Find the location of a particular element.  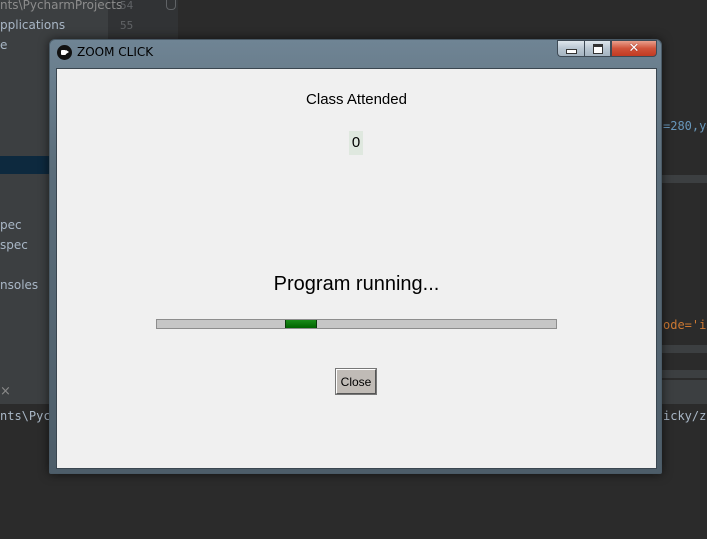

maximize-button is located at coordinates (597, 48).